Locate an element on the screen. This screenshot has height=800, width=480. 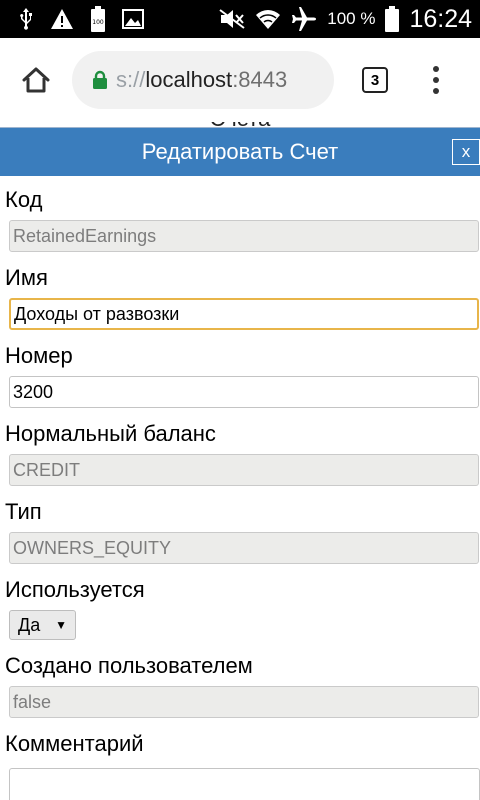
clock: 16:24 is located at coordinates (440, 18).